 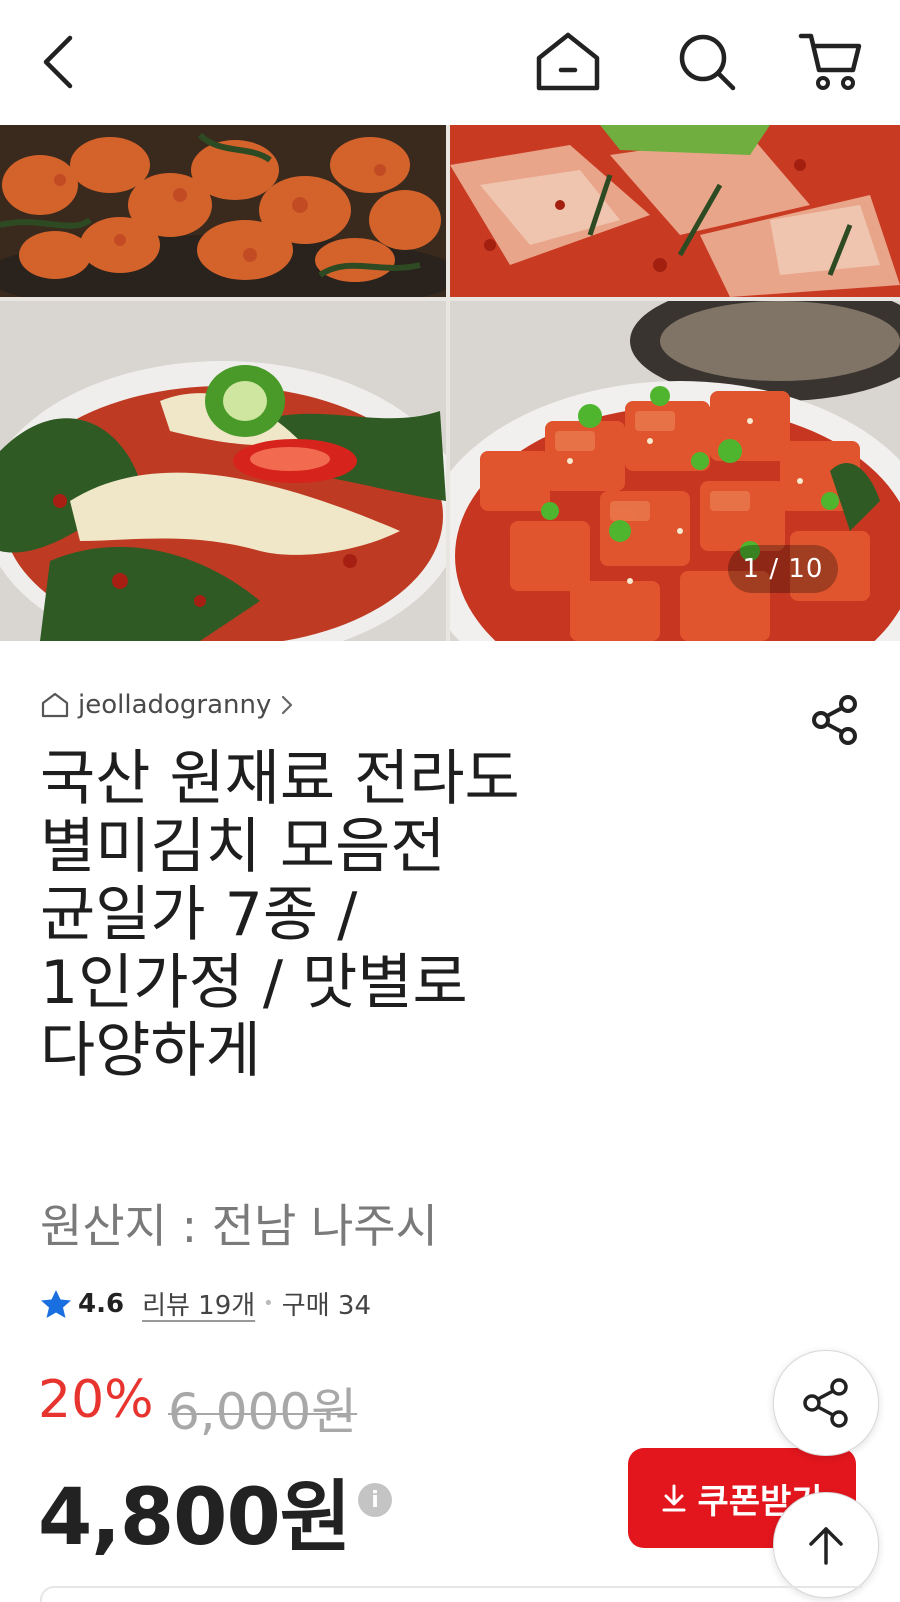 I want to click on purchase-count: 구매 34, so click(x=326, y=1306).